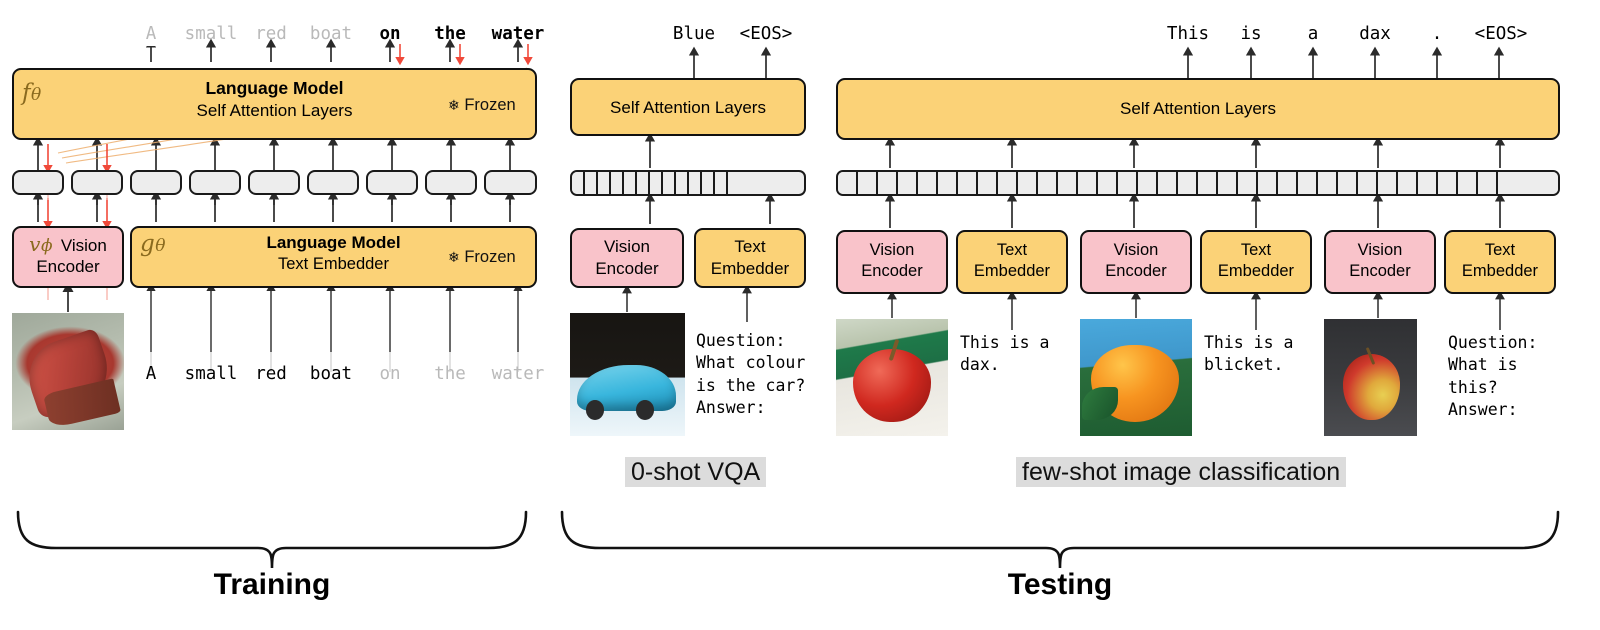  I want to click on training-input-token: red, so click(271, 374).